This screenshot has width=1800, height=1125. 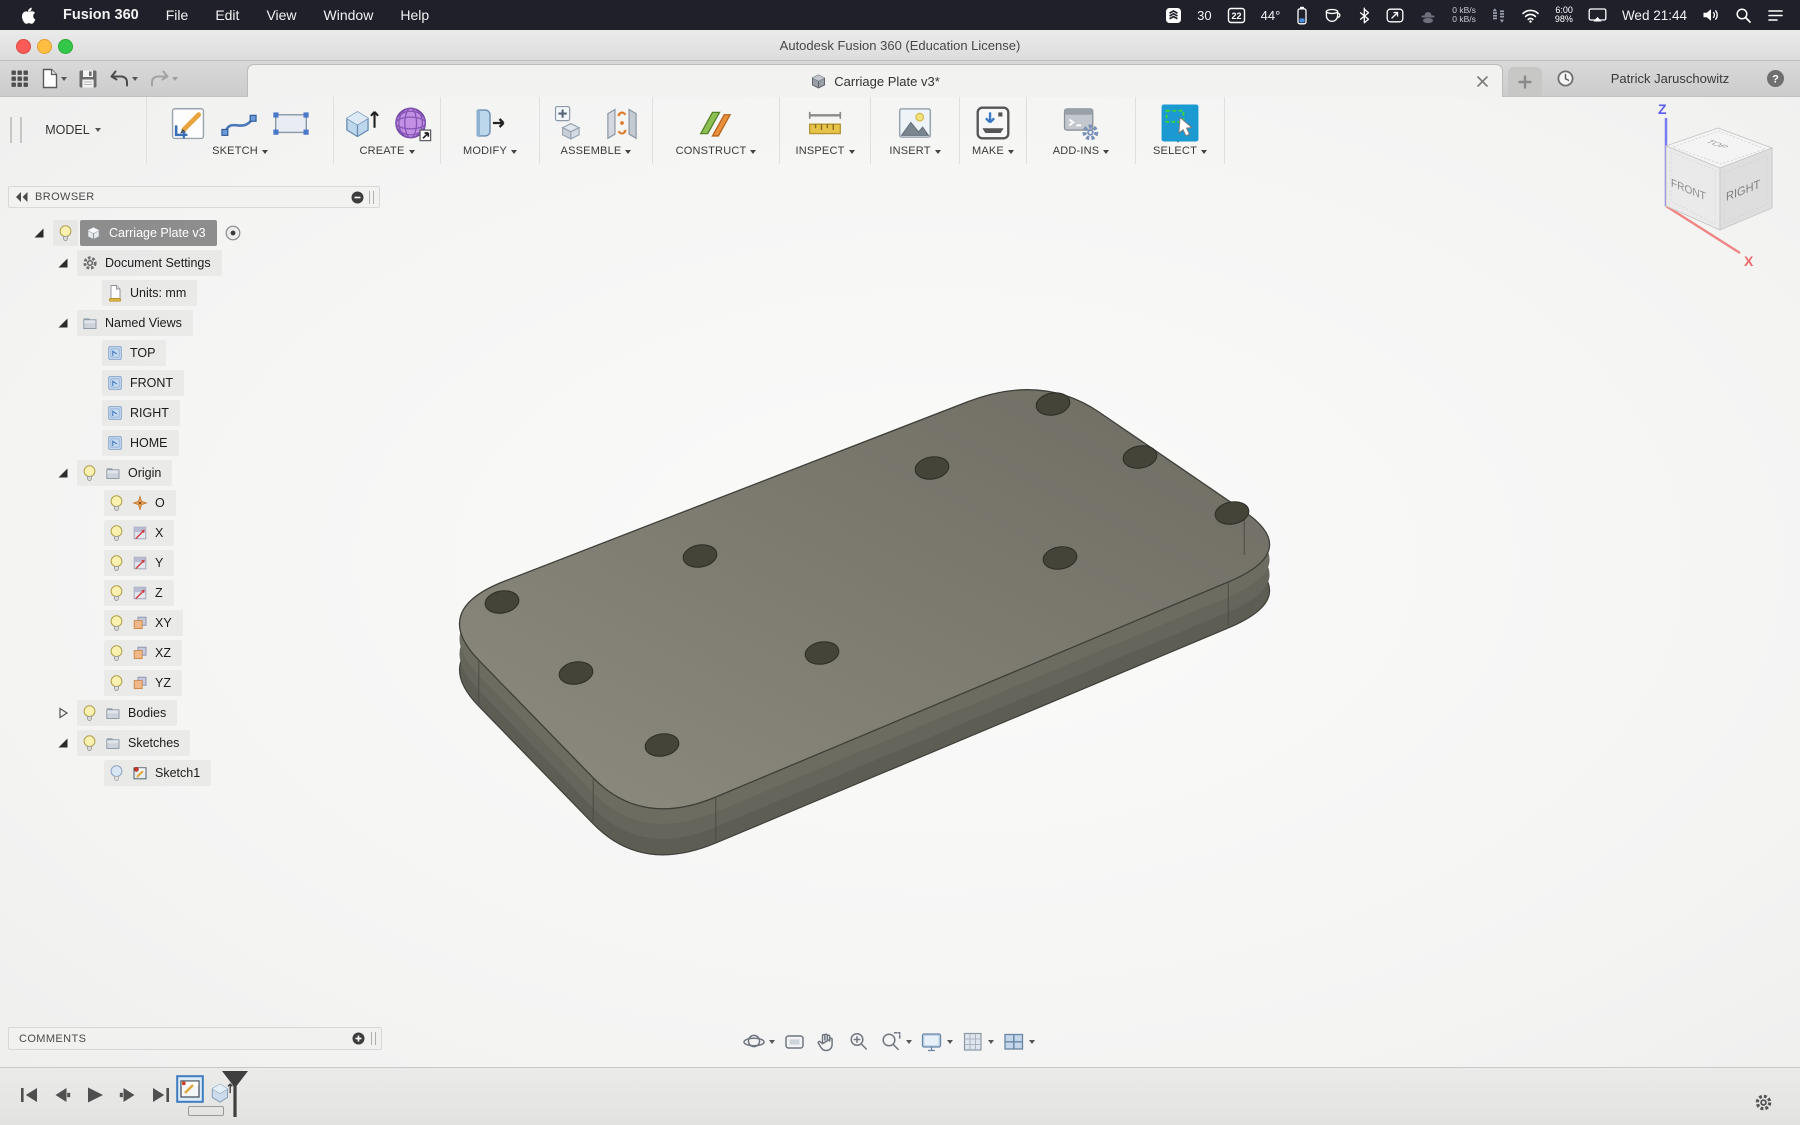 I want to click on menubar-item-window: Window, so click(x=349, y=15).